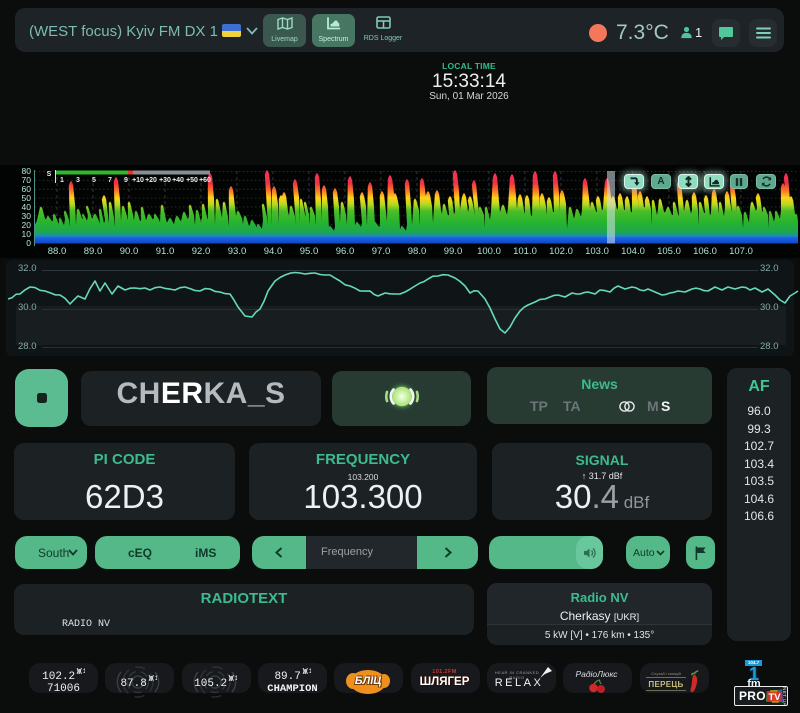 This screenshot has width=800, height=713. Describe the element at coordinates (453, 251) in the screenshot. I see `svg-text: 99.0` at that location.